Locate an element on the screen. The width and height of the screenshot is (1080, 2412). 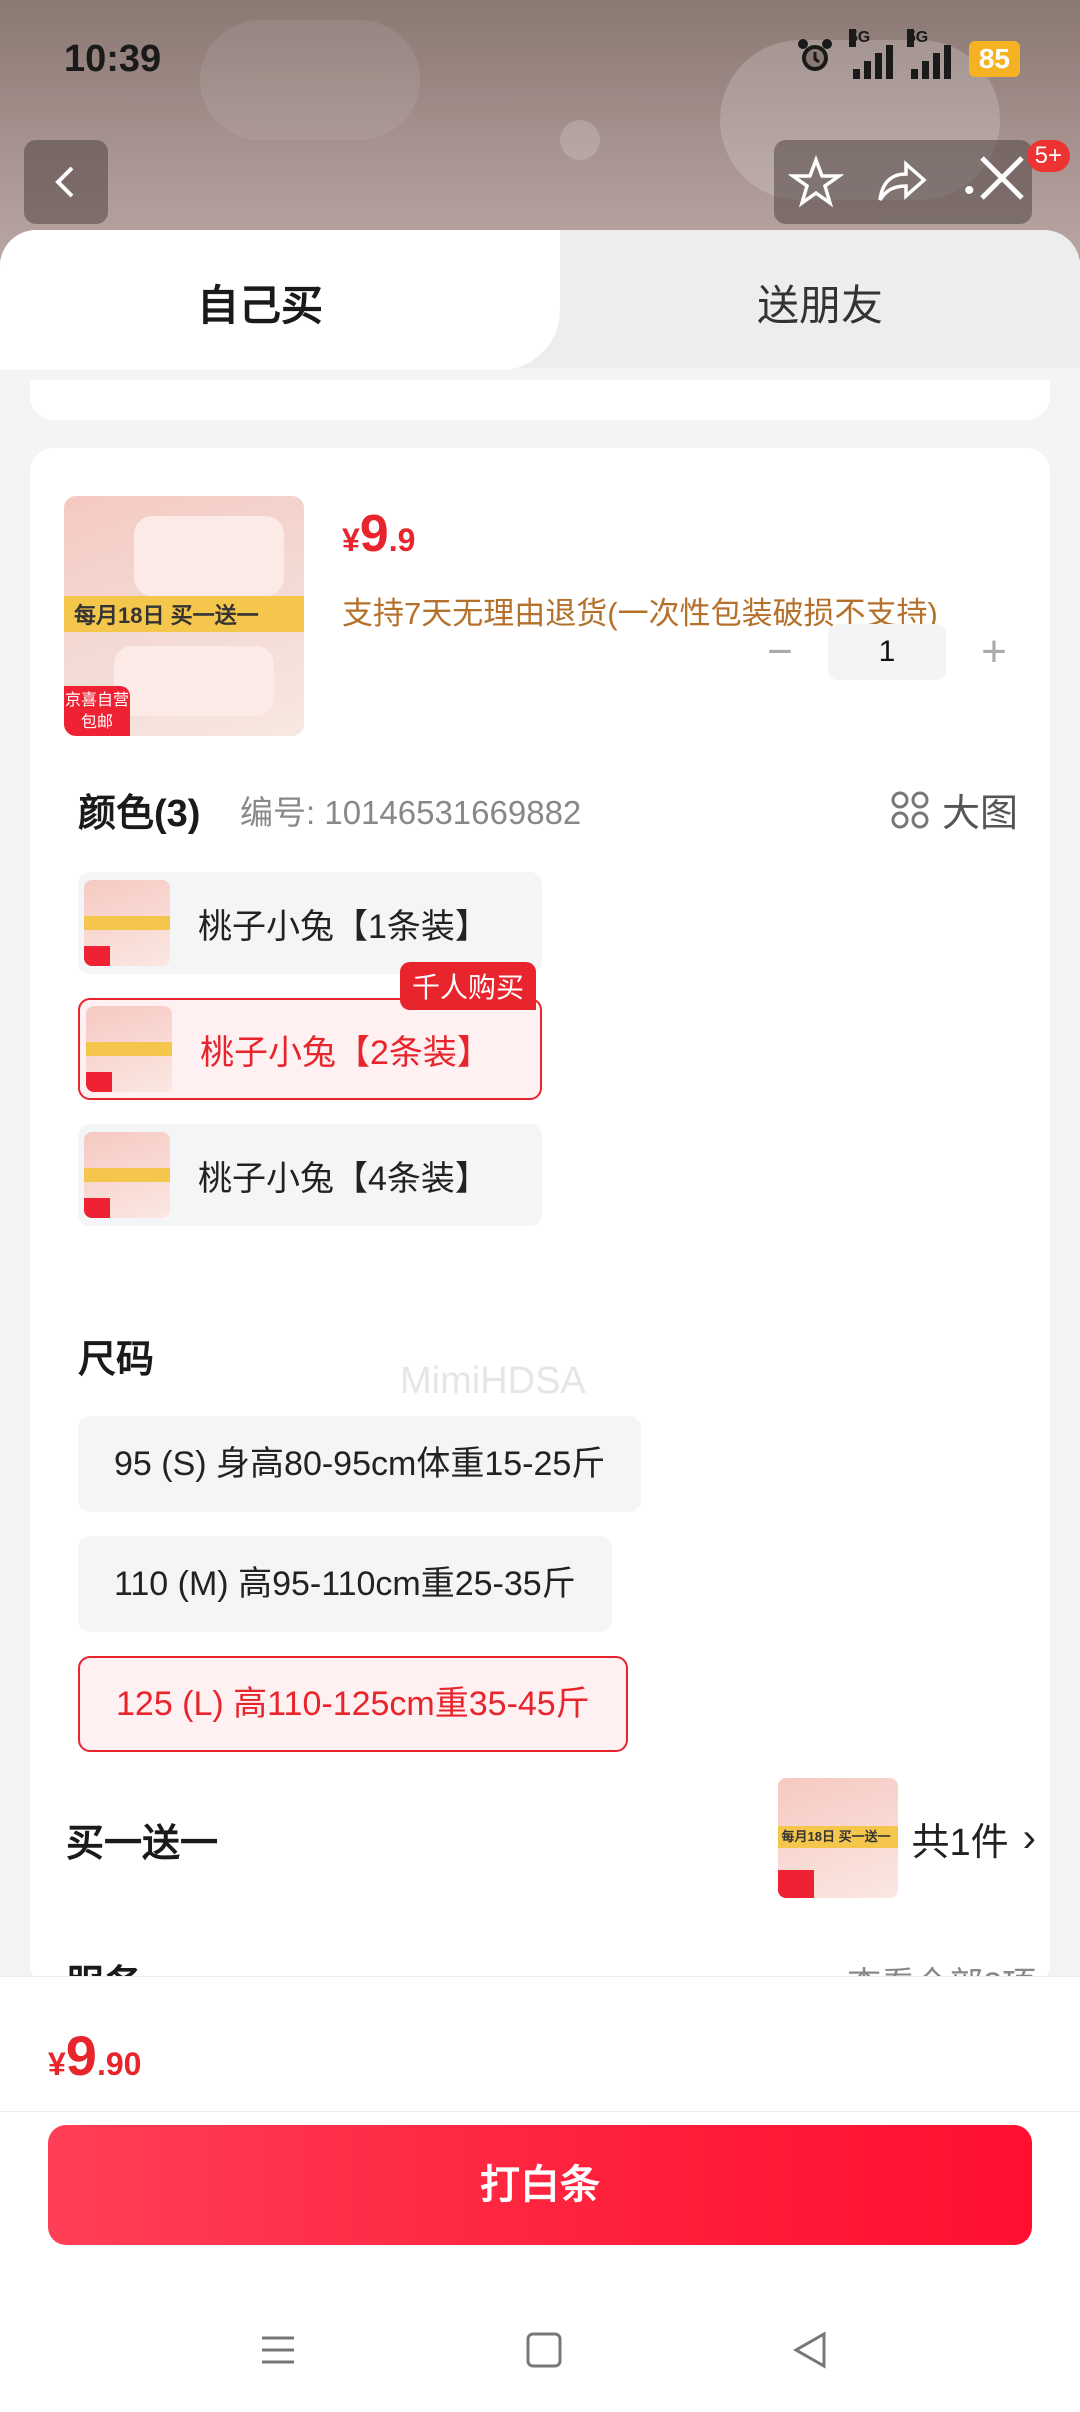
size-title: 尺码 is located at coordinates (116, 1360).